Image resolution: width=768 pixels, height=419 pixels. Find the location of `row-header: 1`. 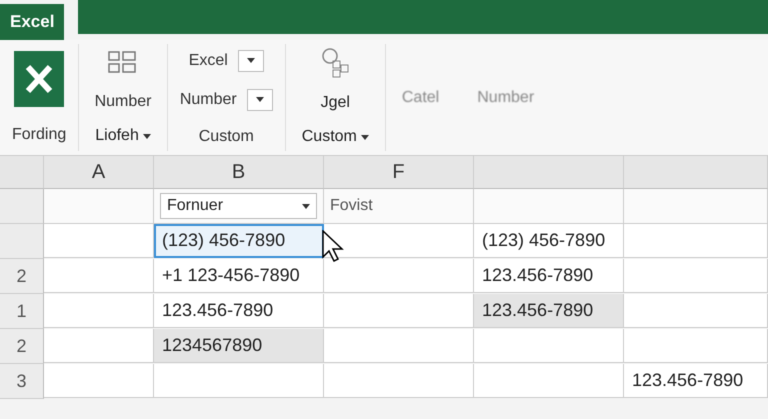

row-header: 1 is located at coordinates (22, 311).